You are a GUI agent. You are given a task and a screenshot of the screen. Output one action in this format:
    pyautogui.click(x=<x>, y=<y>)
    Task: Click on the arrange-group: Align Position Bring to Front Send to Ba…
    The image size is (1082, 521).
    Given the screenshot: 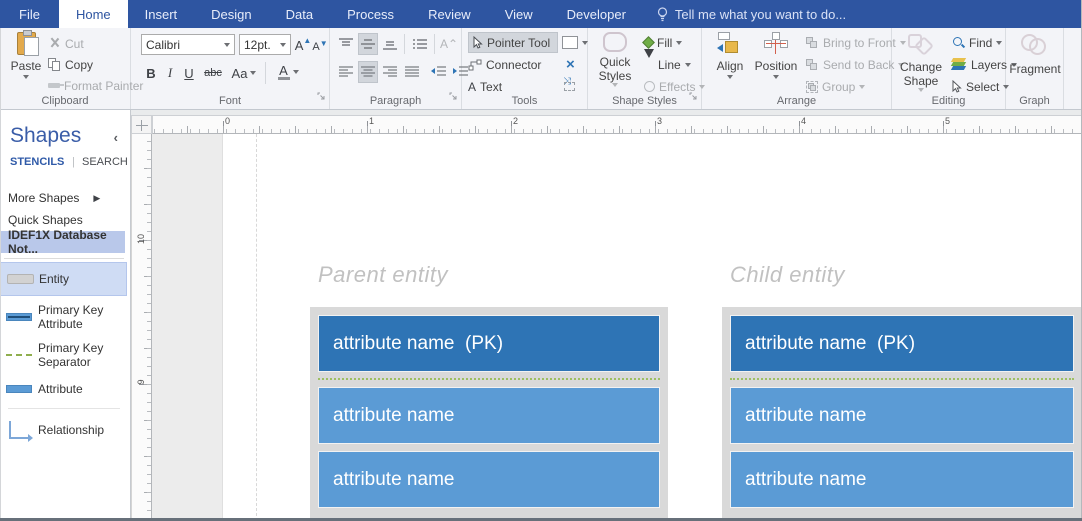 What is the action you would take?
    pyautogui.click(x=804, y=68)
    